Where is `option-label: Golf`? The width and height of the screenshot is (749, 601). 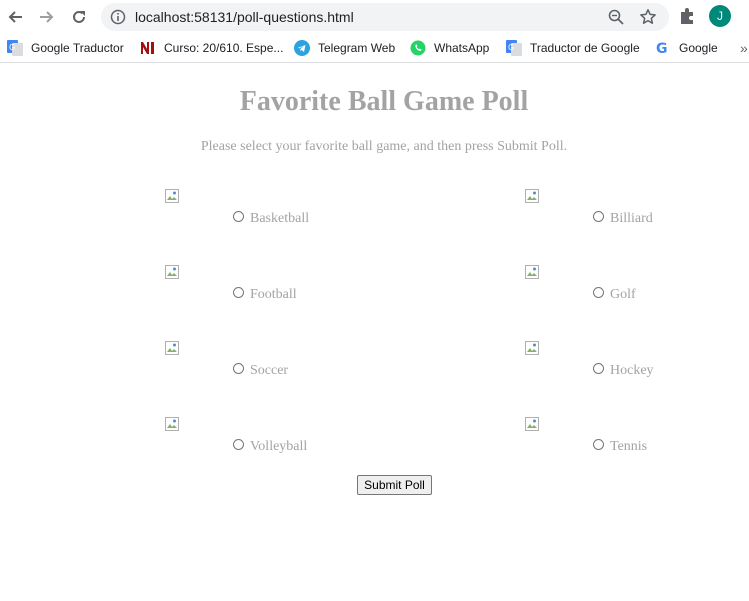 option-label: Golf is located at coordinates (623, 294).